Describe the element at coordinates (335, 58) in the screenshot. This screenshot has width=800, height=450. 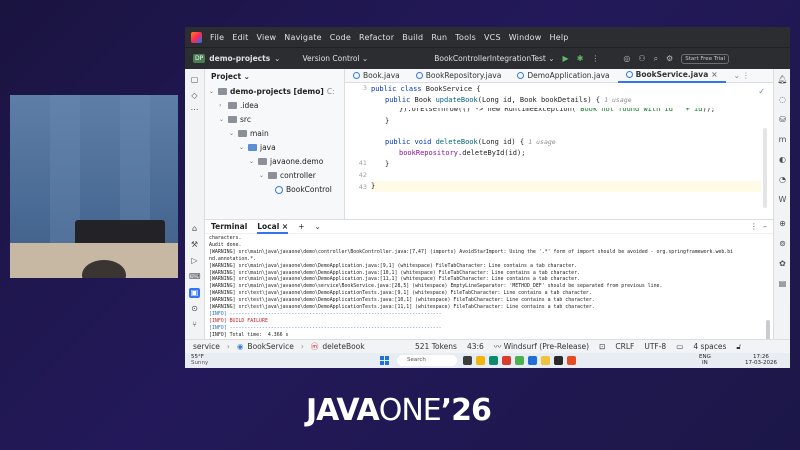
I see `version-control-menu: Version Control ⌄` at that location.